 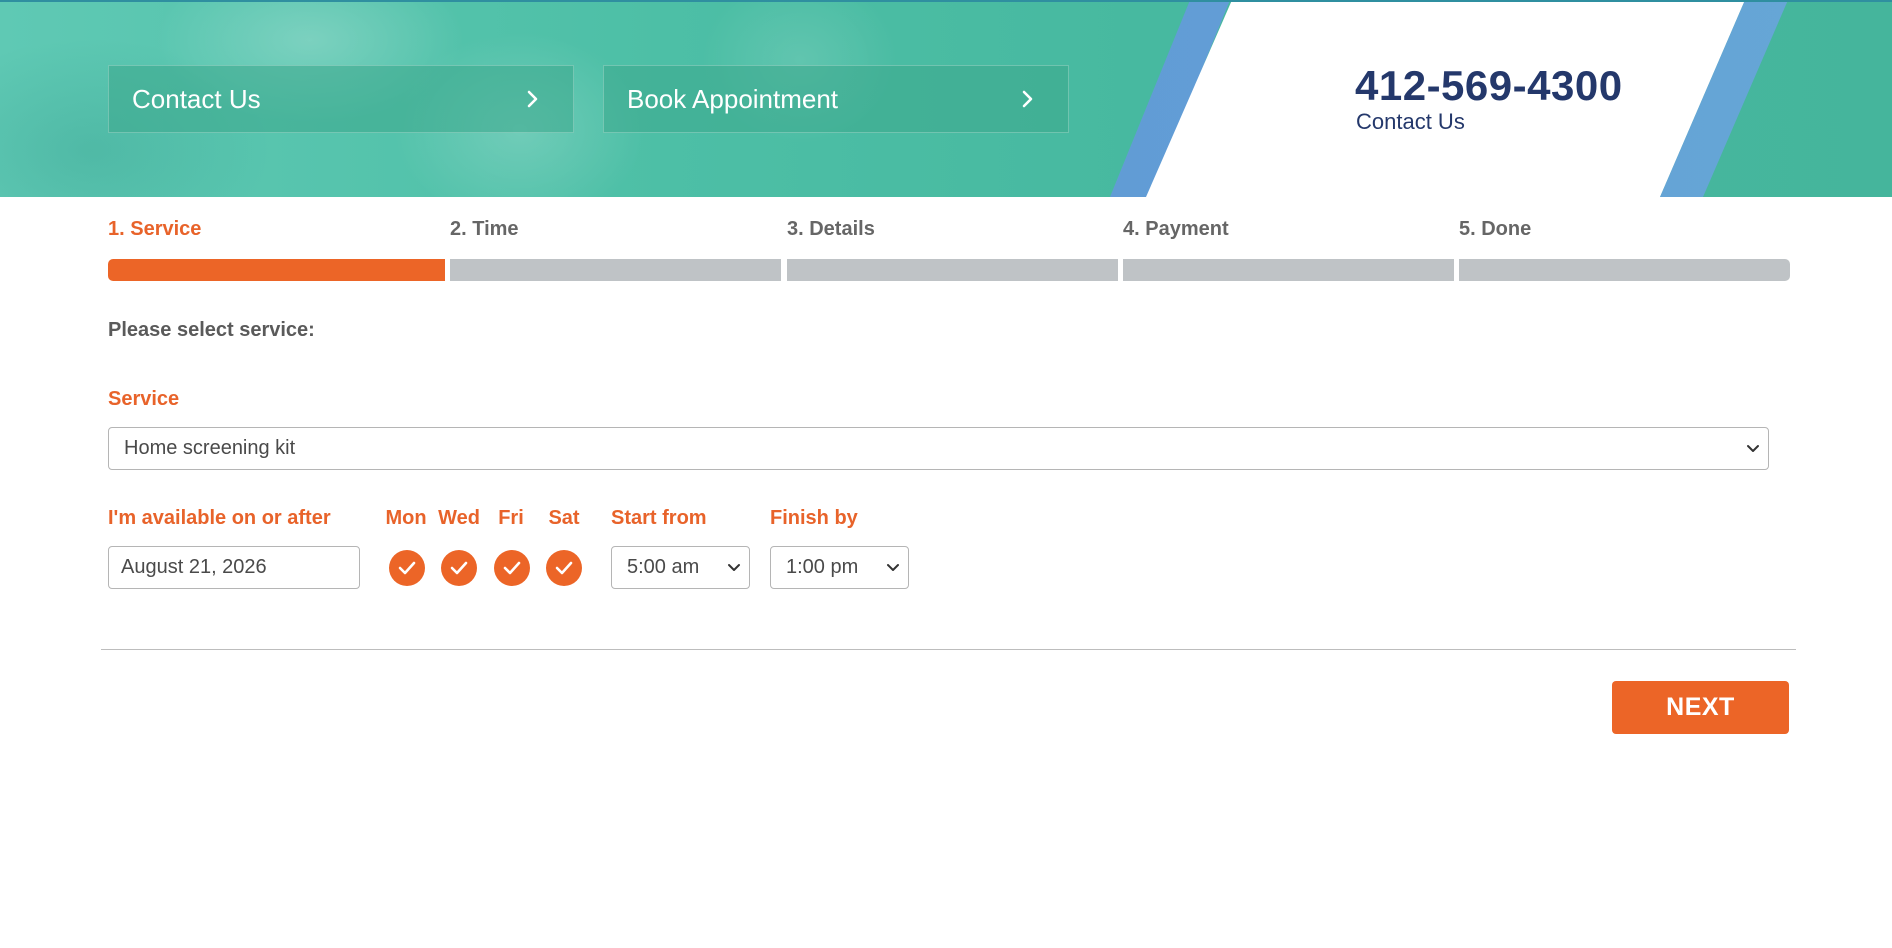 I want to click on phone-number-link: 412-569-4300, so click(x=1489, y=86).